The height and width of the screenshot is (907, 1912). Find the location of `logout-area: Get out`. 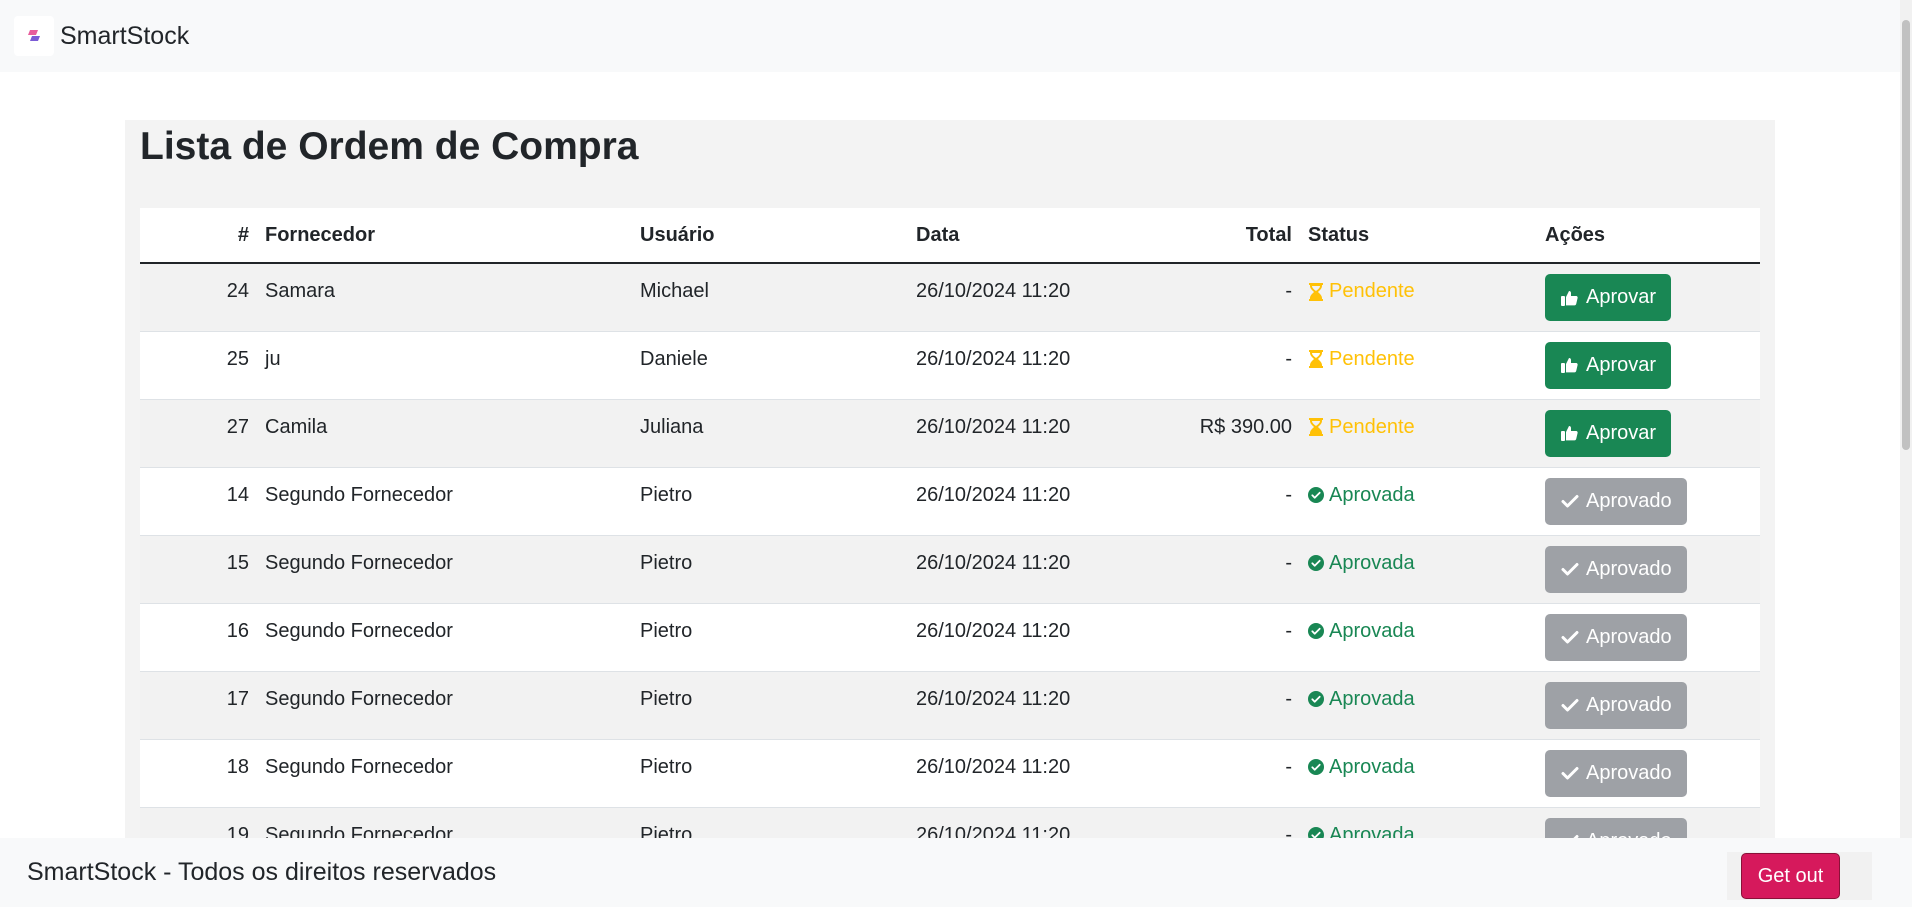

logout-area: Get out is located at coordinates (1799, 876).